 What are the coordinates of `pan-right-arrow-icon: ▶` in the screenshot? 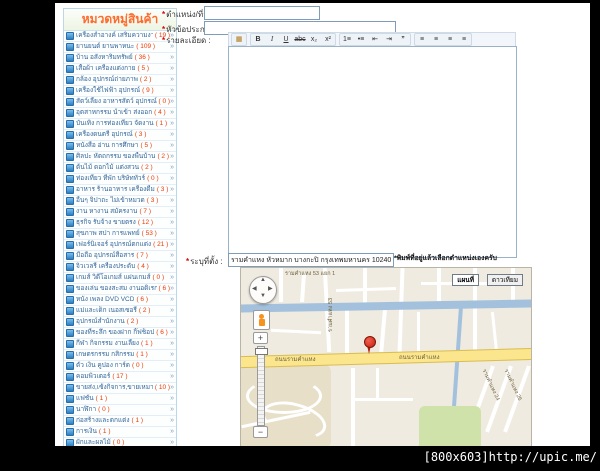 It's located at (270, 288).